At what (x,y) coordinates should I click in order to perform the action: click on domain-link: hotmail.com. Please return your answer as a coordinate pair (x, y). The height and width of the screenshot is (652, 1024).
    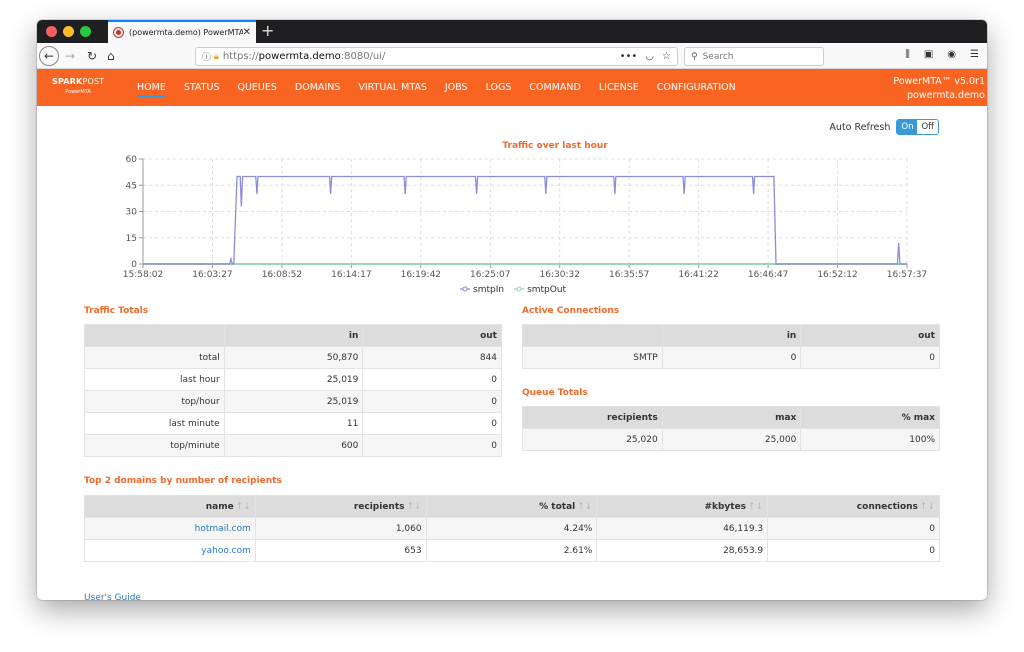
    Looking at the image, I should click on (223, 529).